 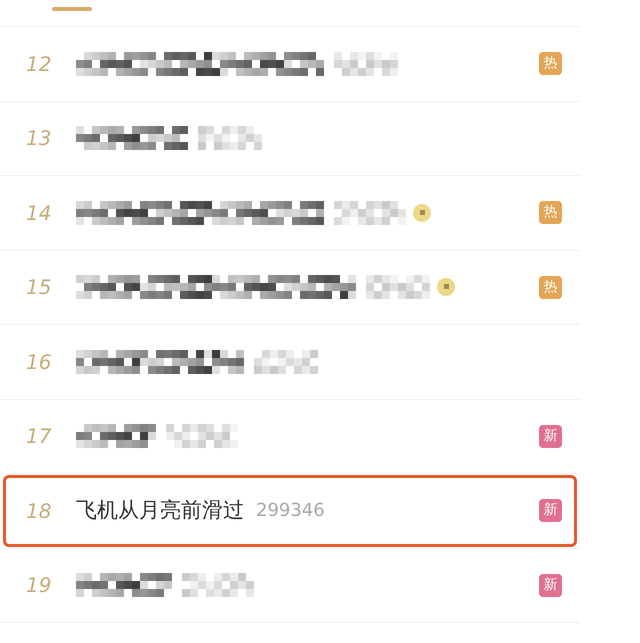 I want to click on tab-indicator, so click(x=72, y=9).